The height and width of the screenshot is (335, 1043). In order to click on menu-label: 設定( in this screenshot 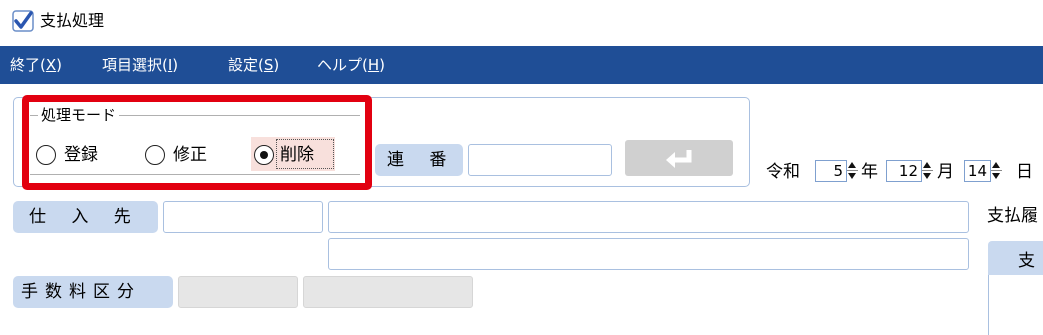, I will do `click(246, 65)`.